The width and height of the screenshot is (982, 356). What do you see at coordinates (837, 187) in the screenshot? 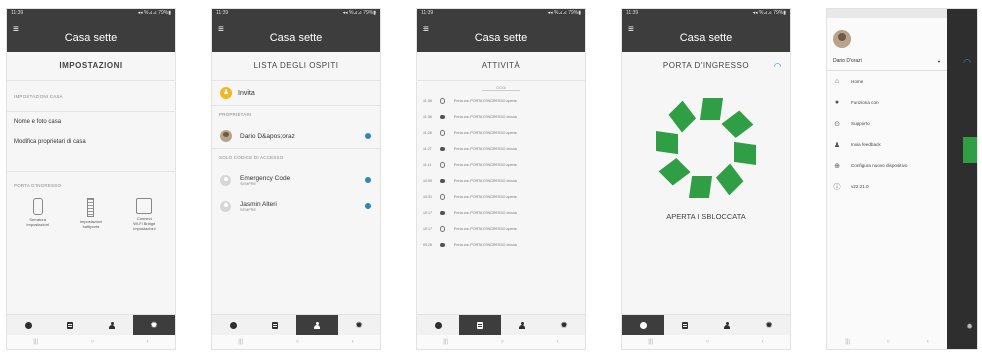
I see `info-icon: ⓘ` at bounding box center [837, 187].